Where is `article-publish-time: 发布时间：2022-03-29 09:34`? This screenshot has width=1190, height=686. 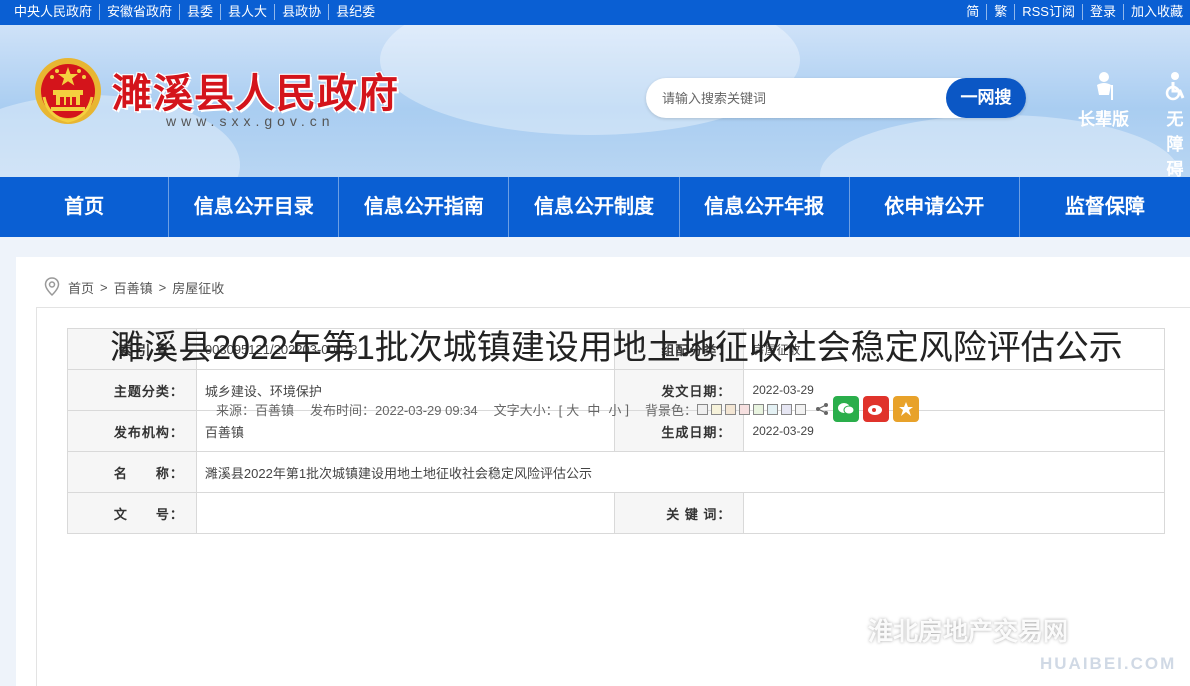
article-publish-time: 发布时间：2022-03-29 09:34 is located at coordinates (394, 410).